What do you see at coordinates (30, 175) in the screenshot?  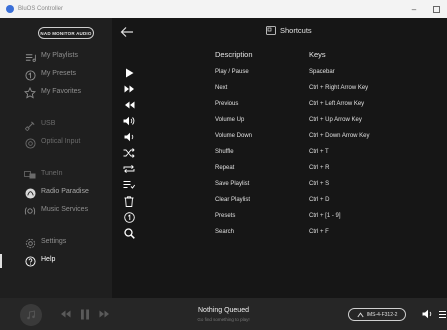 I see `tunein-icon` at bounding box center [30, 175].